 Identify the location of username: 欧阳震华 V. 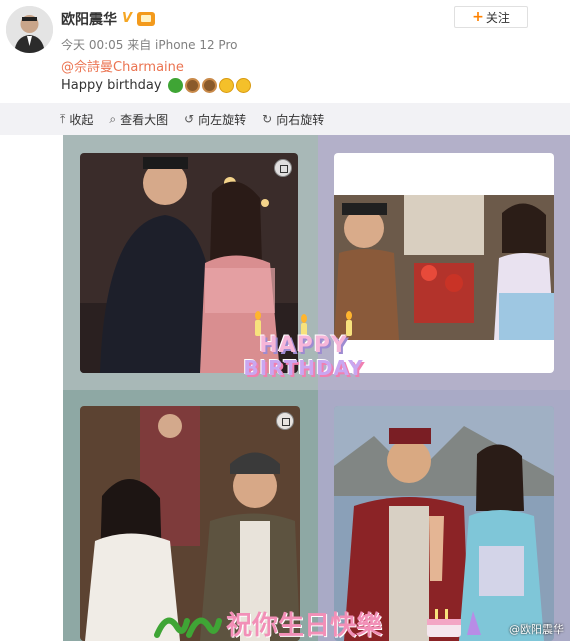
(108, 19).